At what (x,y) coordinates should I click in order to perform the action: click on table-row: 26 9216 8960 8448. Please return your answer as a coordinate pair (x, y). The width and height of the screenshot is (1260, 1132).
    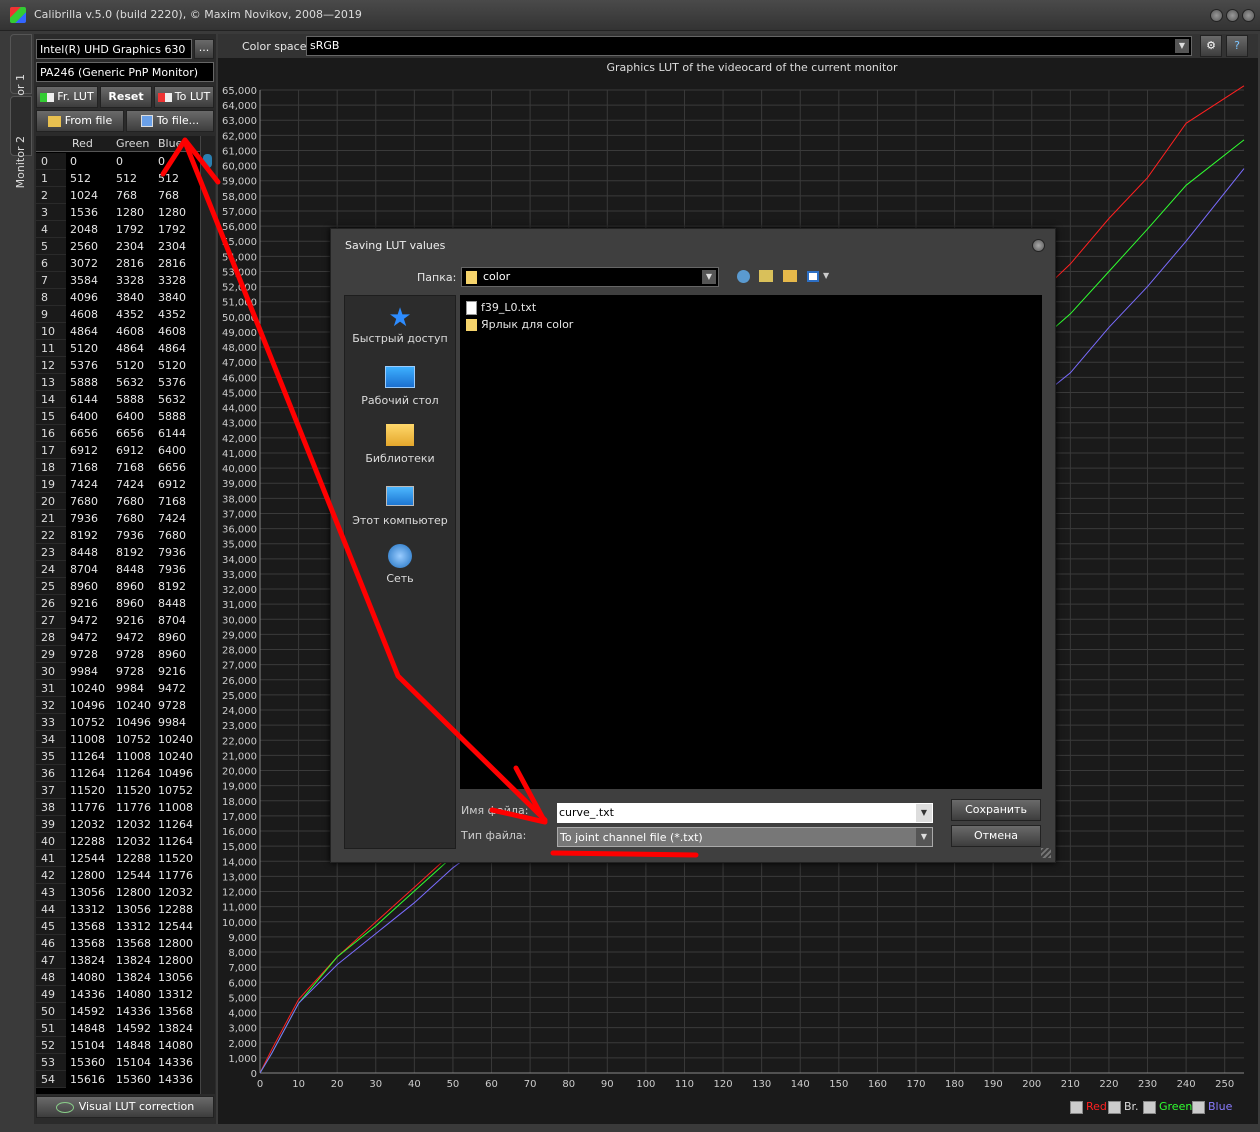
    Looking at the image, I should click on (117, 603).